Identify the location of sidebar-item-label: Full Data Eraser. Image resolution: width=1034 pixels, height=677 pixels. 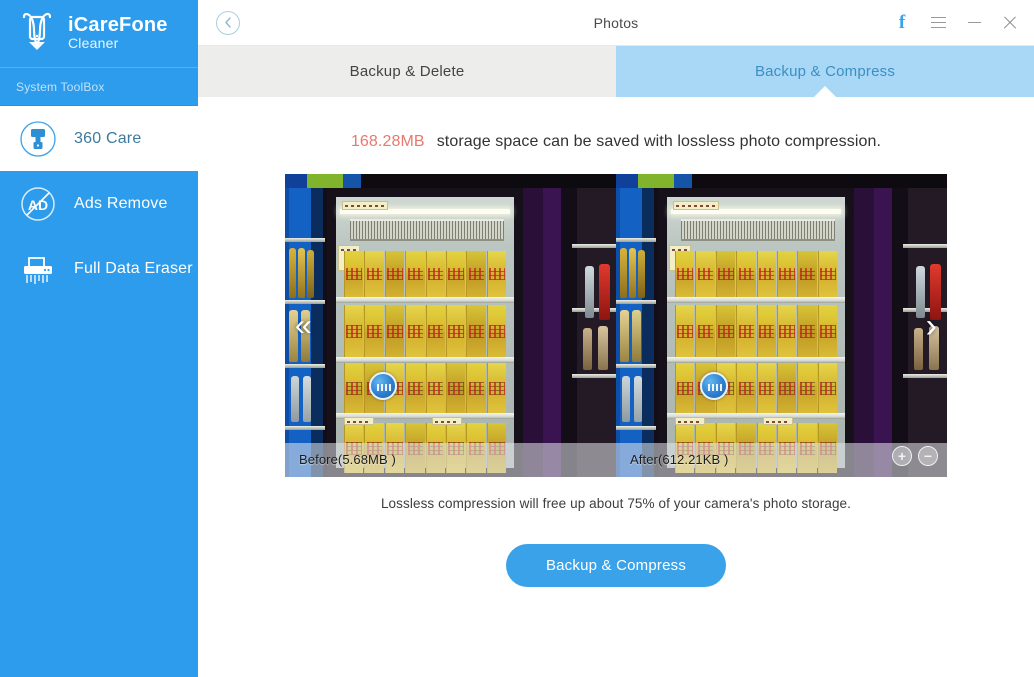
(133, 268).